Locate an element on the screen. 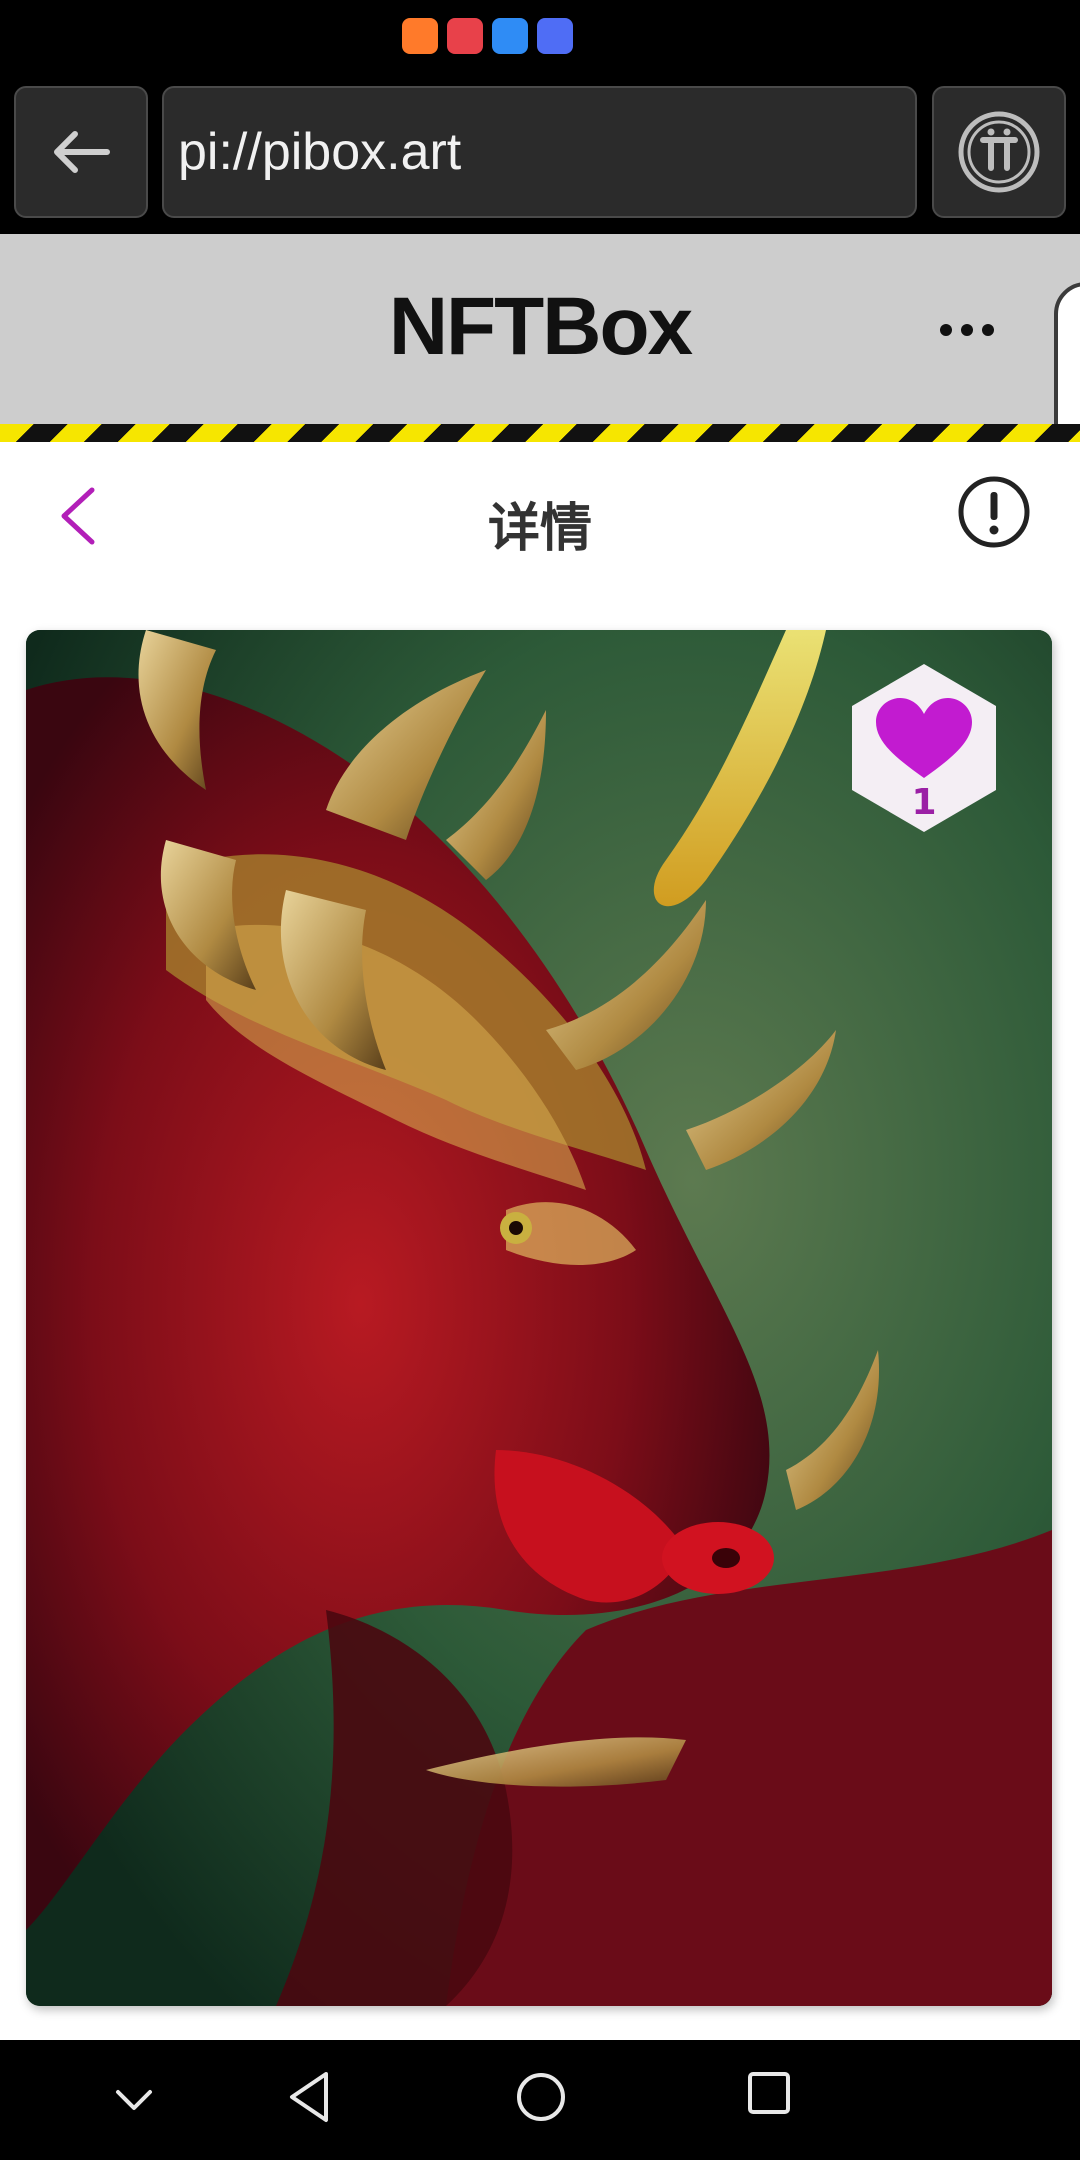 Image resolution: width=1080 pixels, height=2160 pixels. status-app-icons is located at coordinates (487, 36).